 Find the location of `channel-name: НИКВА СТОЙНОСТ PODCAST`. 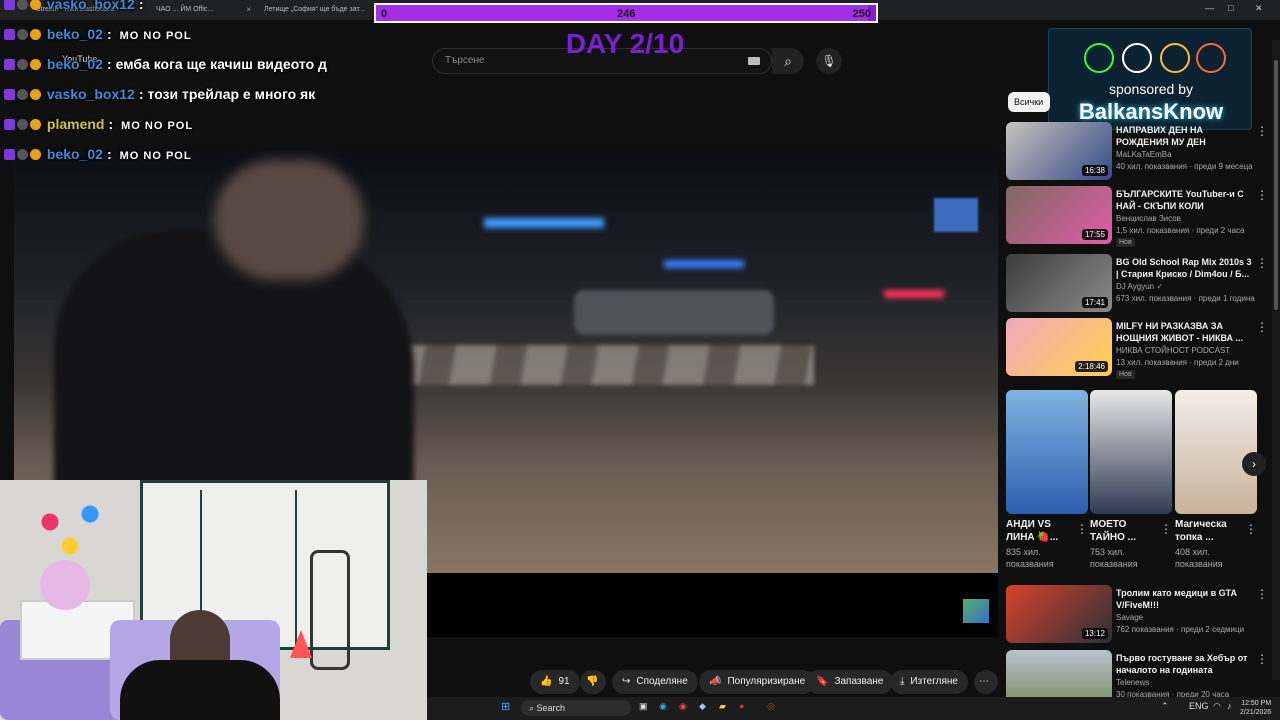

channel-name: НИКВА СТОЙНОСТ PODCAST is located at coordinates (1173, 350).